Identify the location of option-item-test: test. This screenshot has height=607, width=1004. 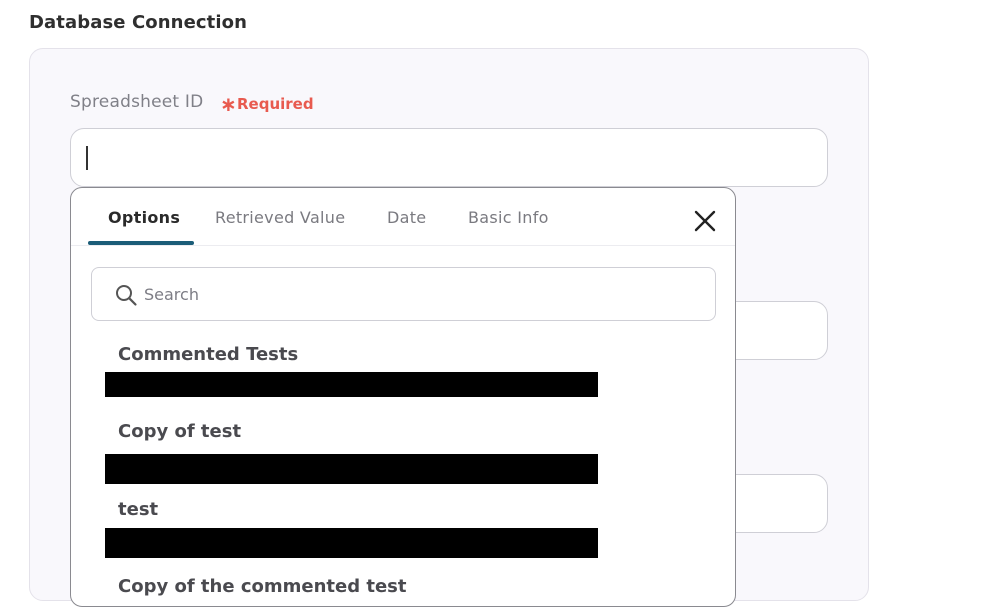
(138, 509).